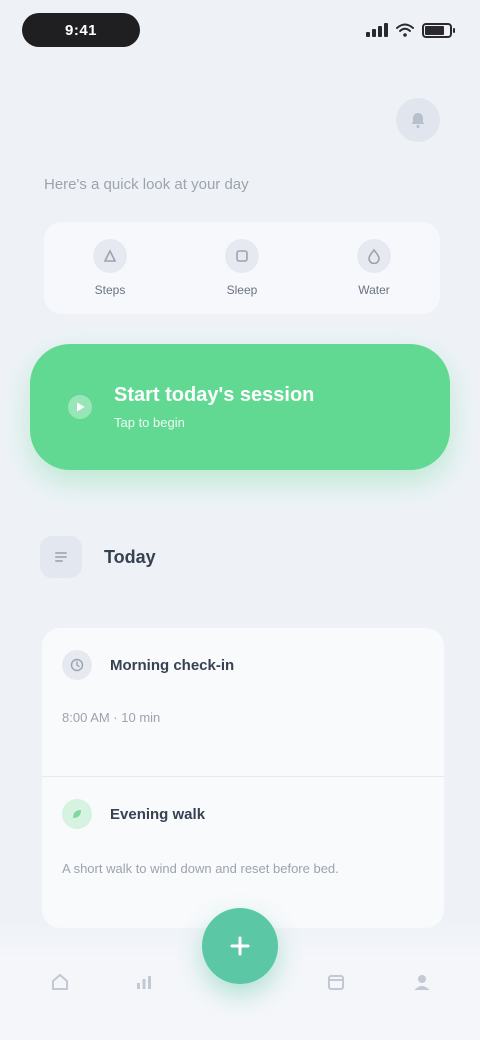 This screenshot has width=480, height=1040. I want to click on stat-label: Steps, so click(110, 290).